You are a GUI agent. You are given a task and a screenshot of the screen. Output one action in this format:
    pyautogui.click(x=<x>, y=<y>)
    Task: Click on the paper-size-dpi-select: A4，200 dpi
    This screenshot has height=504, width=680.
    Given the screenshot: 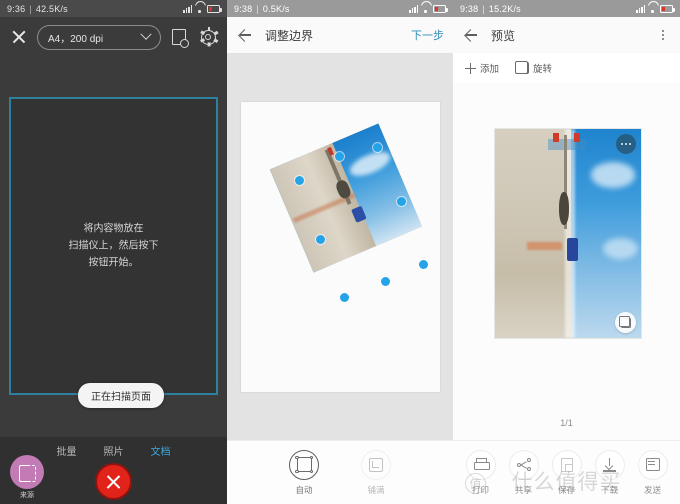 What is the action you would take?
    pyautogui.click(x=99, y=37)
    